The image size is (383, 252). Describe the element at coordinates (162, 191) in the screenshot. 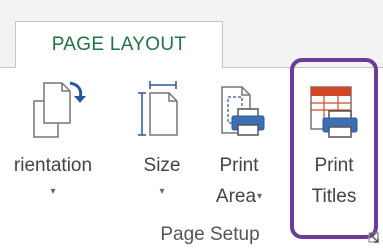

I see `size-dropdown-arrow: ▾` at that location.